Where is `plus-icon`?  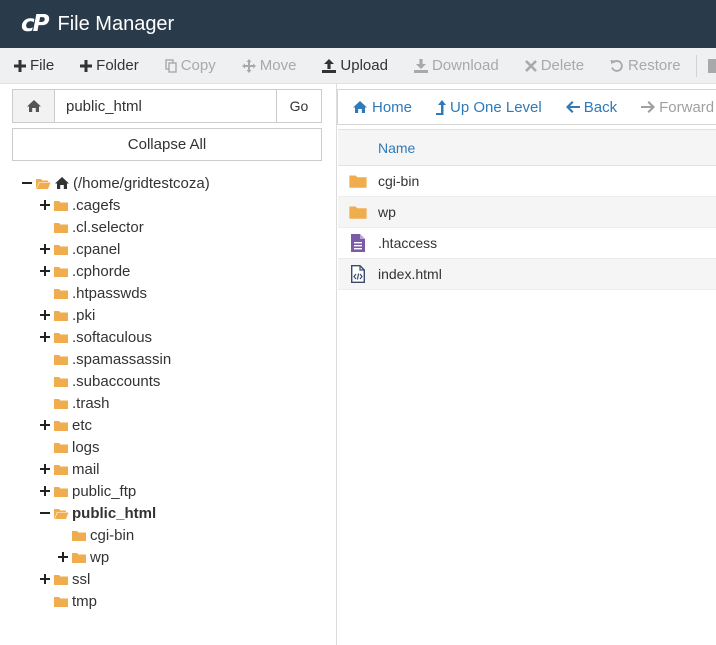
plus-icon is located at coordinates (86, 65).